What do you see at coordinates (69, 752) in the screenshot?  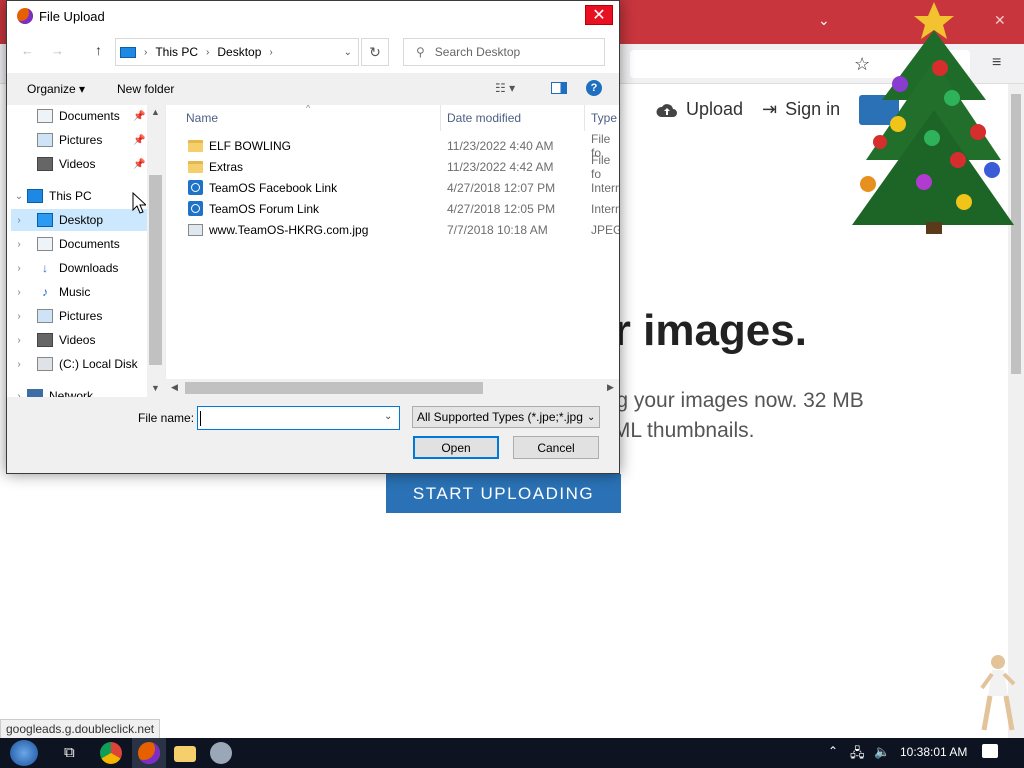 I see `task-view-icon: ⧉` at bounding box center [69, 752].